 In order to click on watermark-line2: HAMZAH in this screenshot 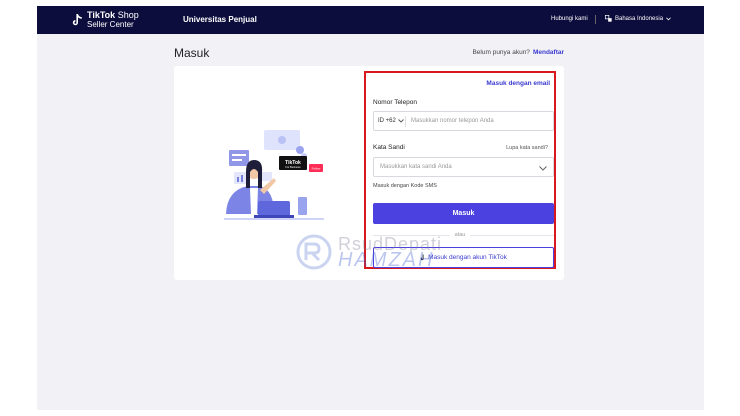, I will do `click(386, 260)`.